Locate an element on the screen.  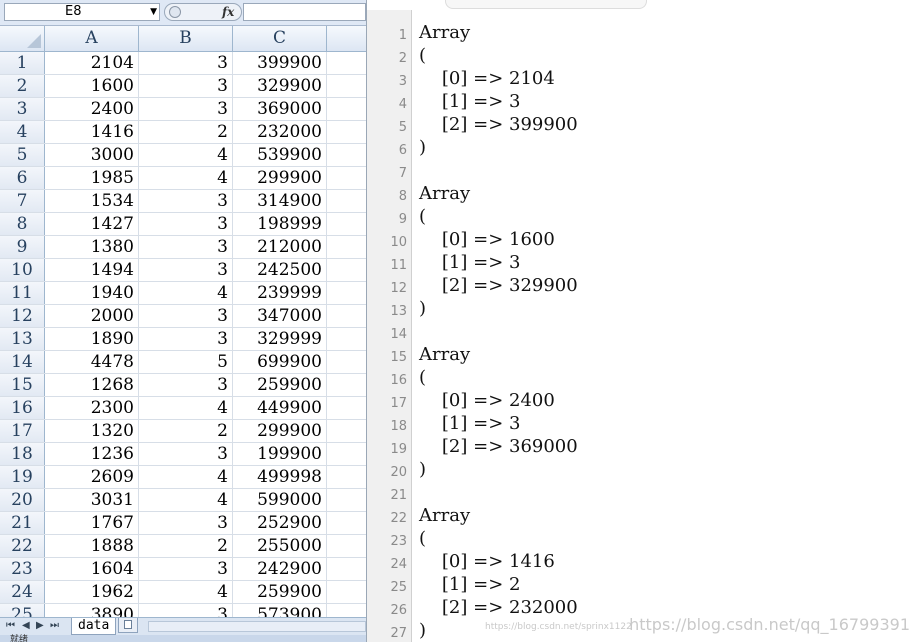
cell-c: 242900 is located at coordinates (280, 569).